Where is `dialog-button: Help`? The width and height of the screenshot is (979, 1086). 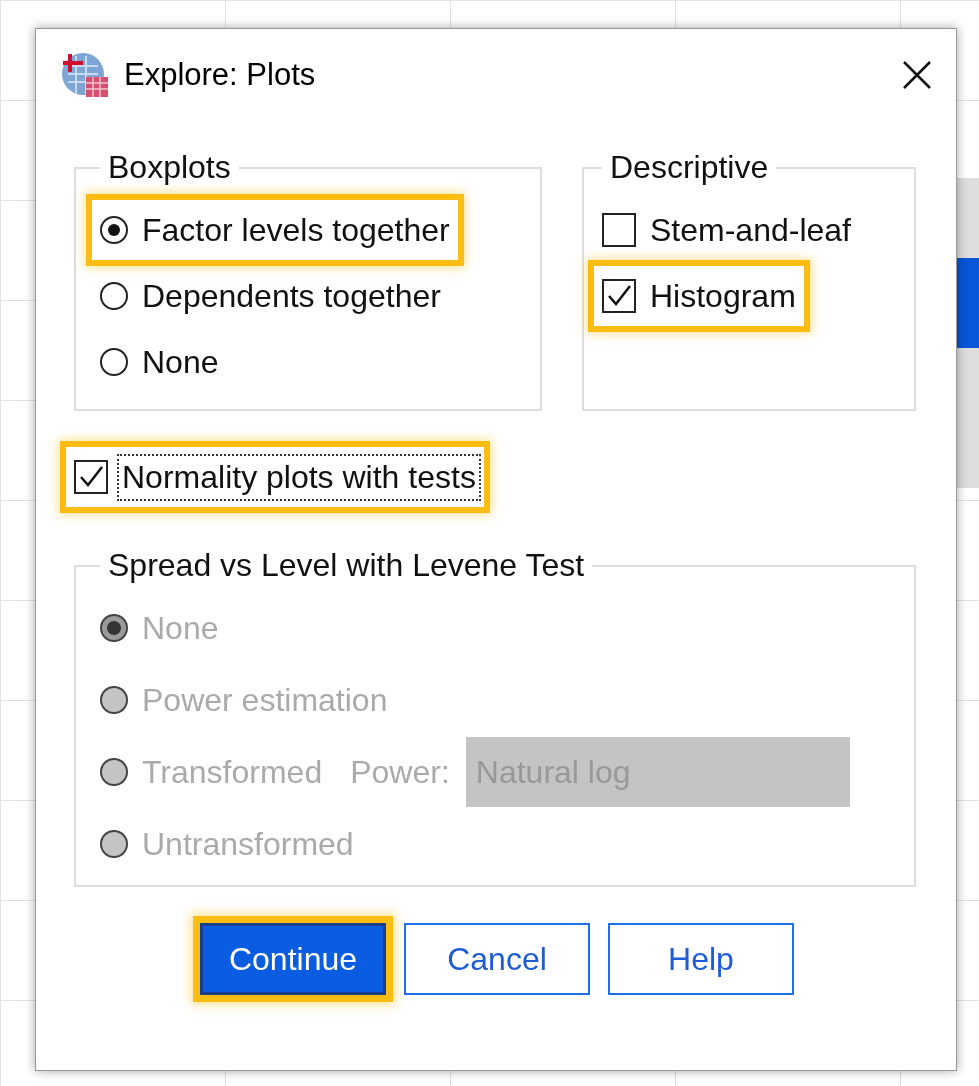
dialog-button: Help is located at coordinates (701, 959).